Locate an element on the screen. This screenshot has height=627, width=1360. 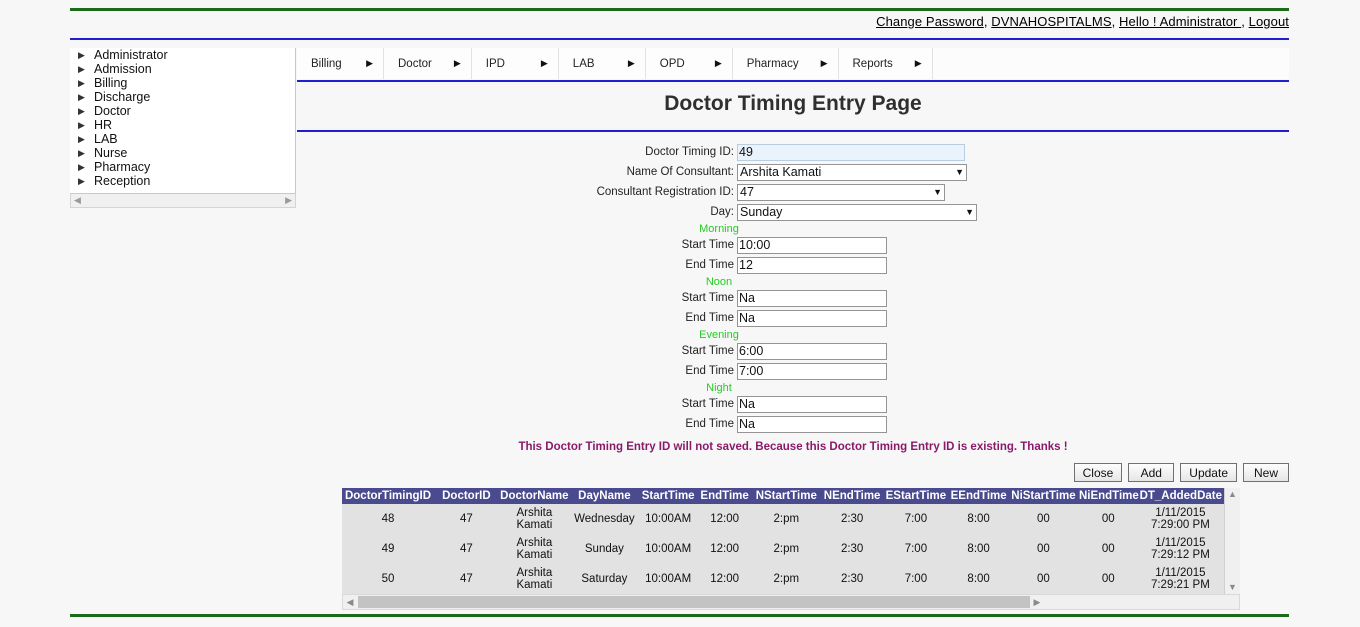
cell-starttime: 10:00AM is located at coordinates (668, 519).